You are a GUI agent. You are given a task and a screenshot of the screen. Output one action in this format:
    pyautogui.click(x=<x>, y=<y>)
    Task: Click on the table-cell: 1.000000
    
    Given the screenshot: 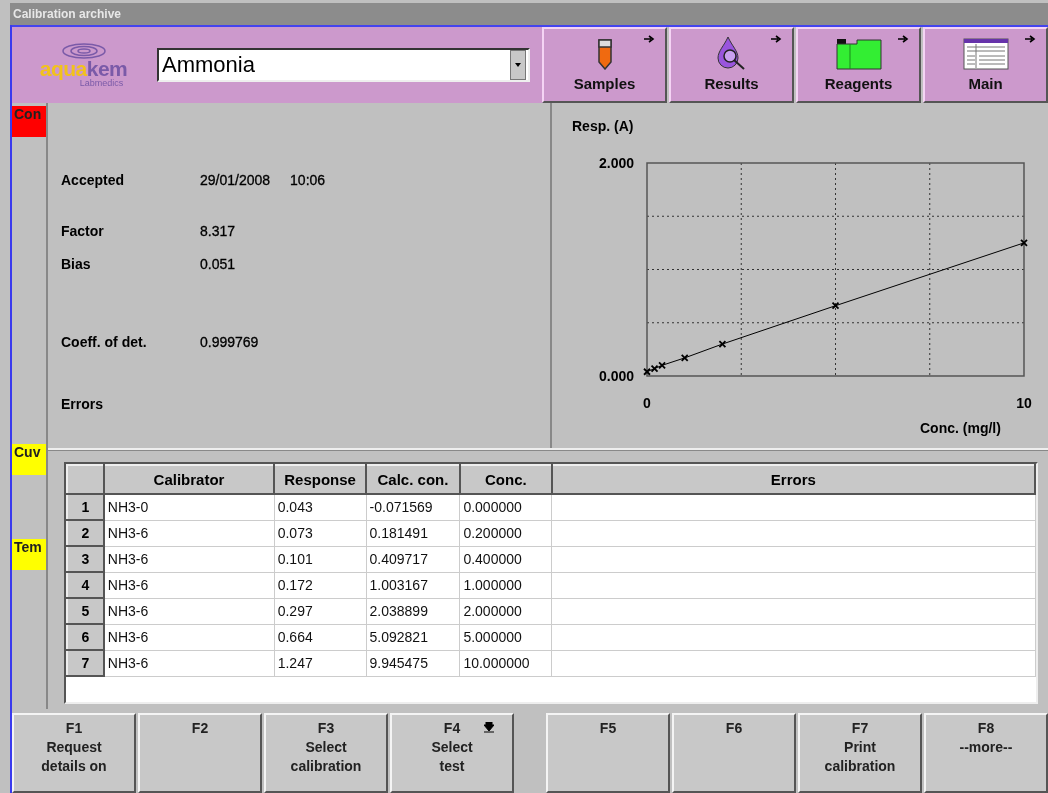 What is the action you would take?
    pyautogui.click(x=505, y=585)
    